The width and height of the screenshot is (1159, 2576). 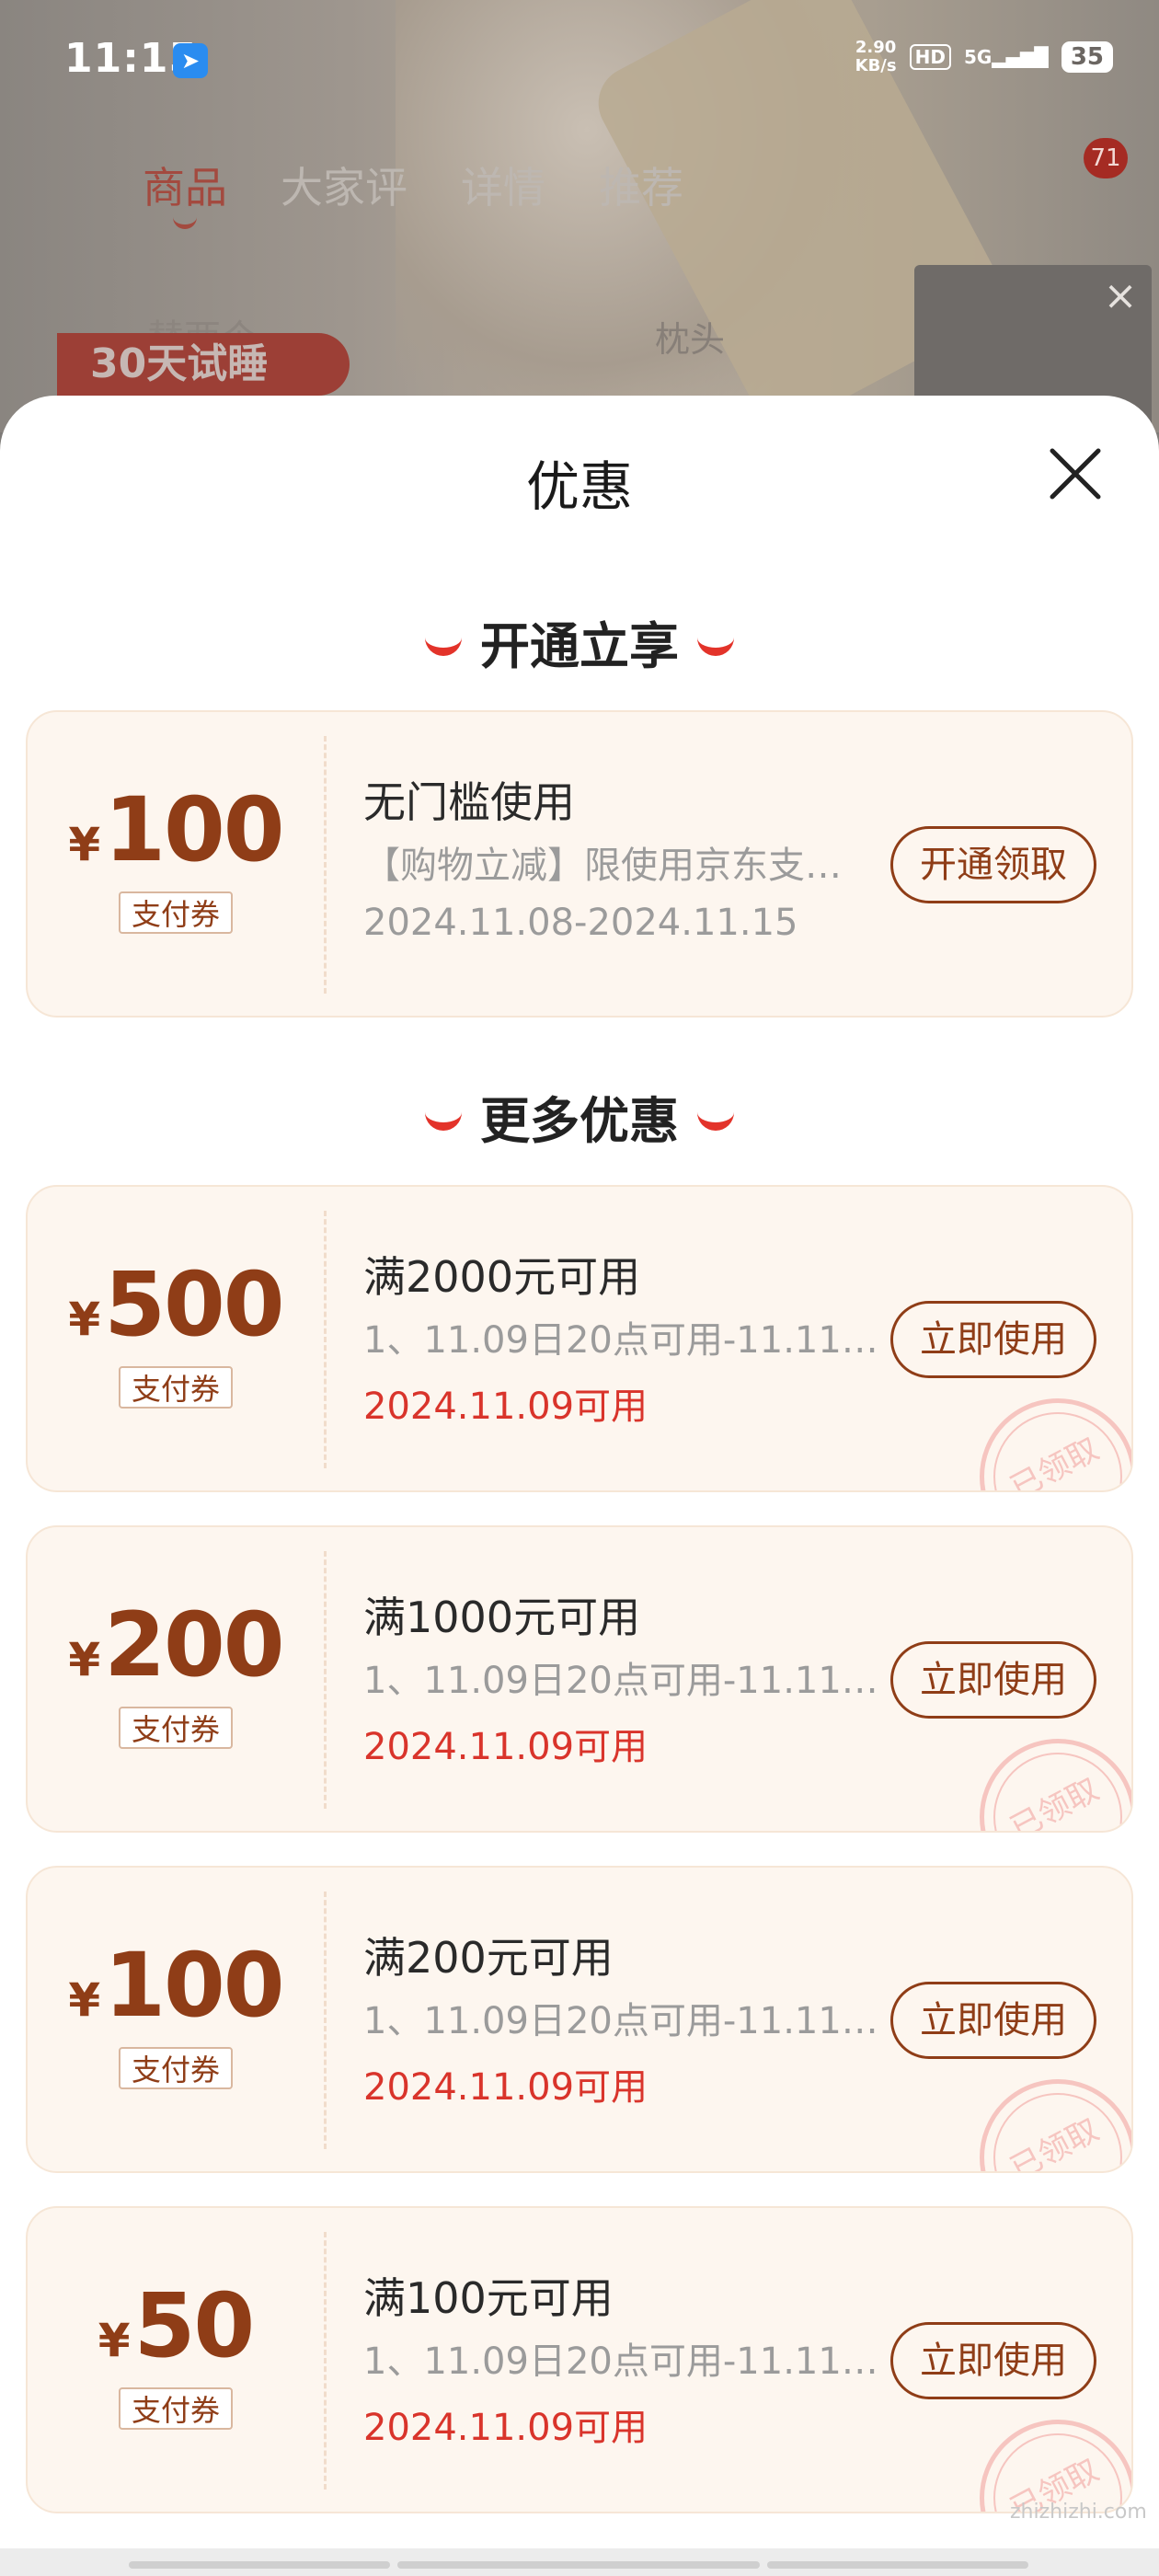 I want to click on section-heading: 更多优惠, so click(x=579, y=1116).